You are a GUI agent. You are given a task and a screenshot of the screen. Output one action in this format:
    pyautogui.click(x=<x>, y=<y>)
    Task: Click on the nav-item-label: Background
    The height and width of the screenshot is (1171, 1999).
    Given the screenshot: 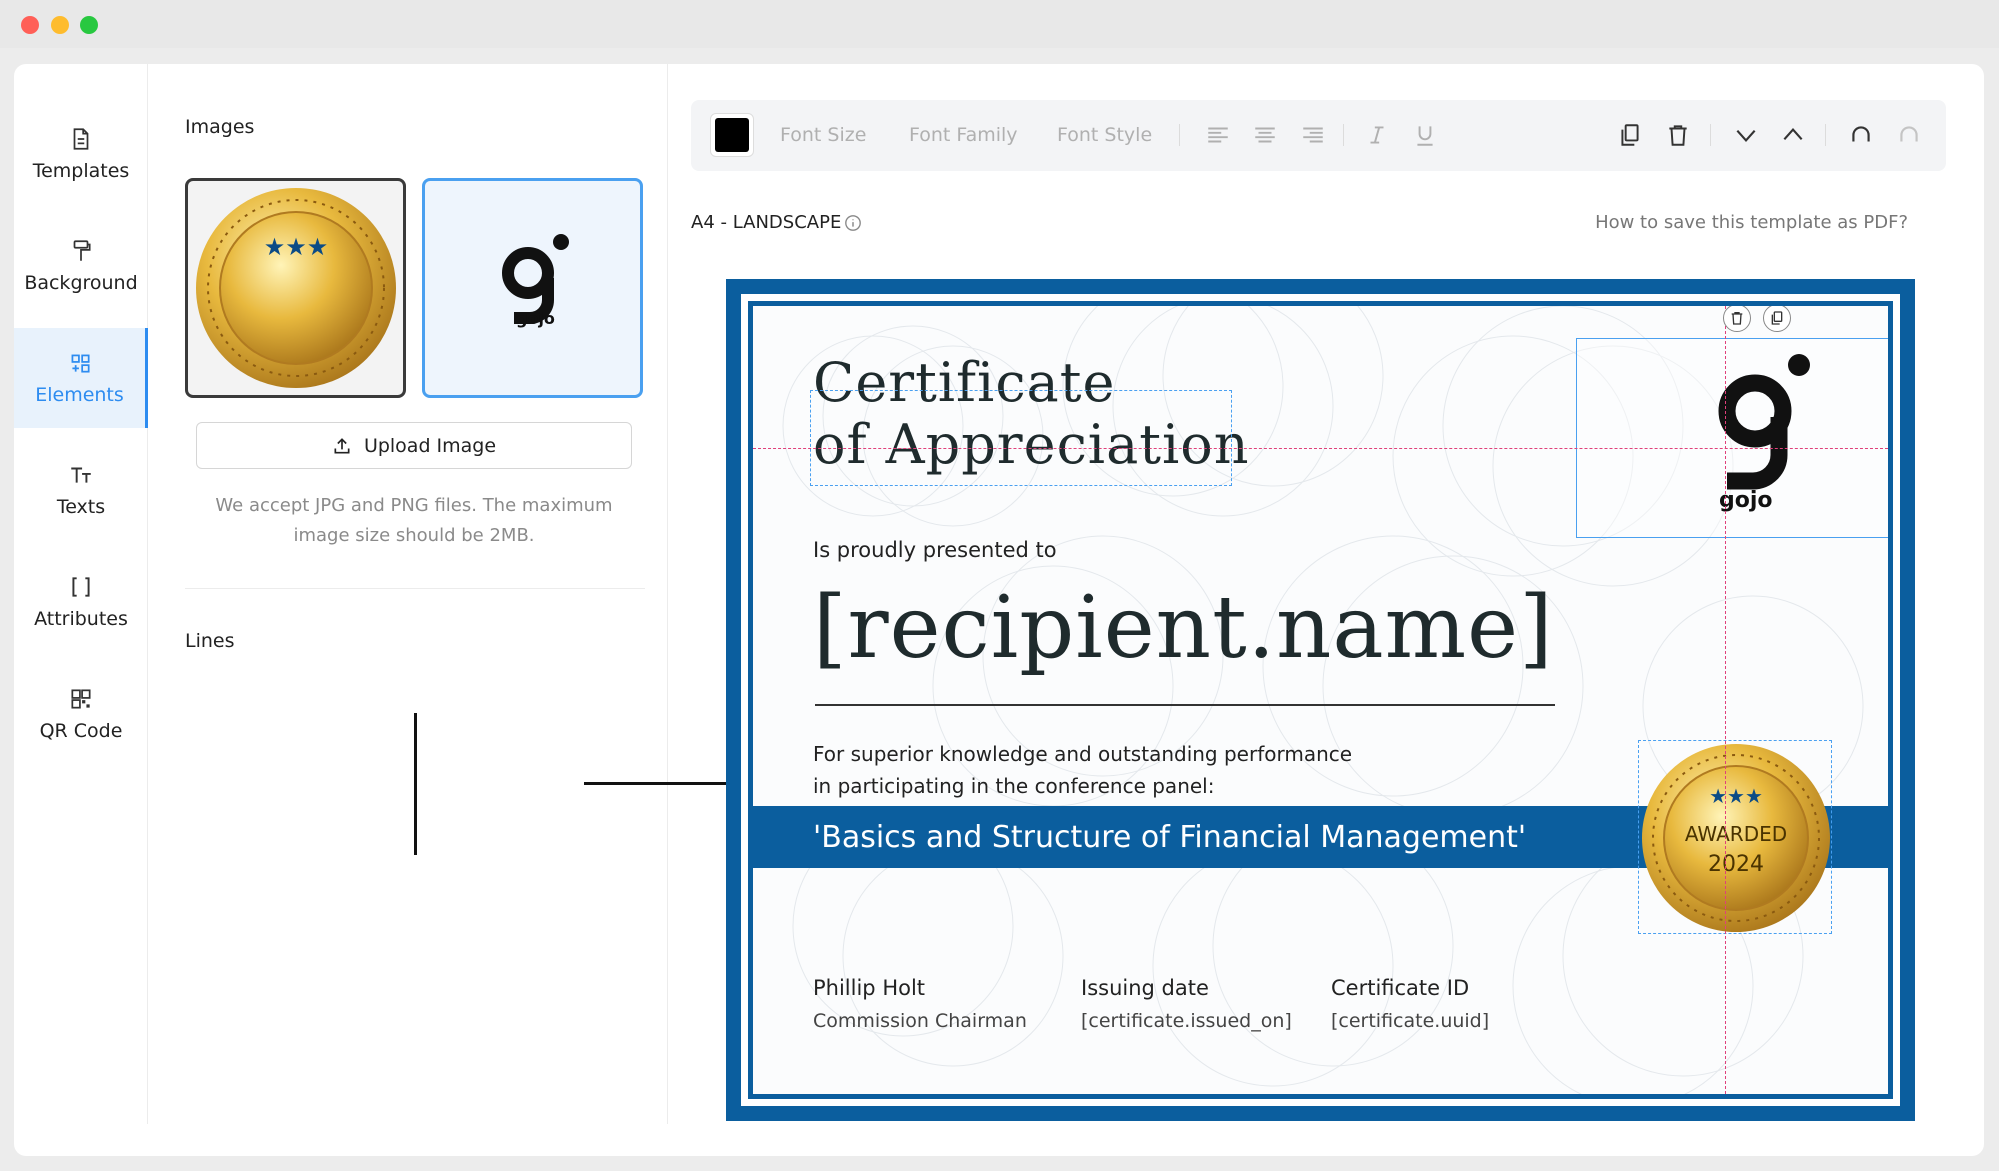 What is the action you would take?
    pyautogui.click(x=81, y=283)
    